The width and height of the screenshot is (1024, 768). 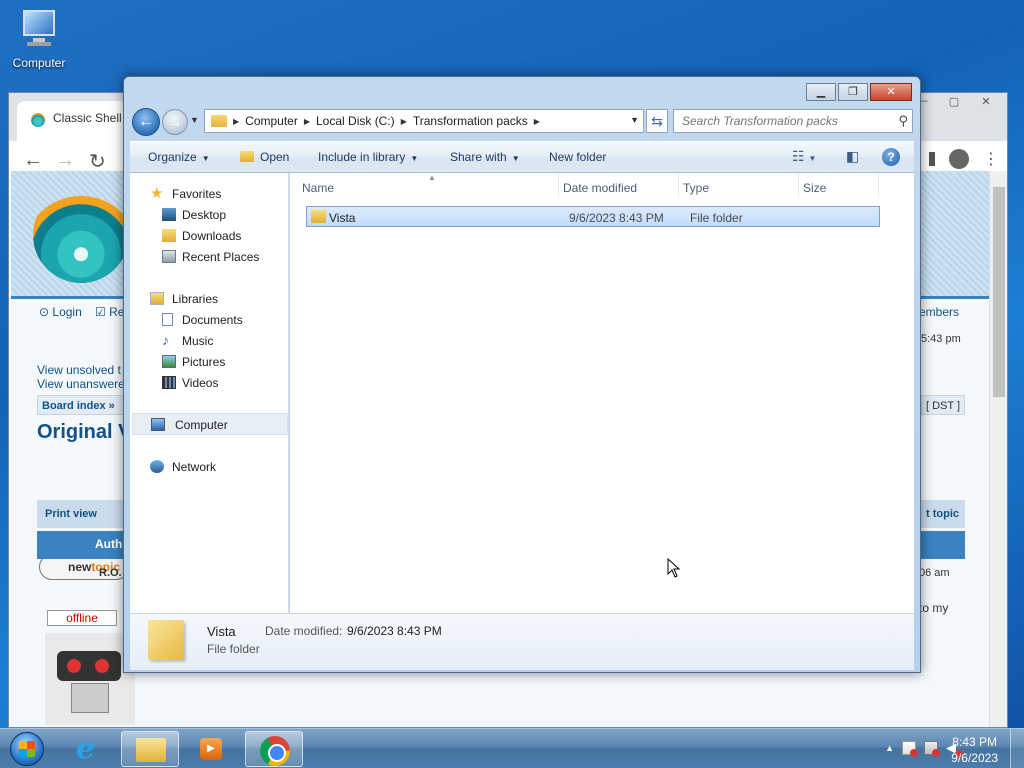 What do you see at coordinates (696, 188) in the screenshot?
I see `column-type: Type` at bounding box center [696, 188].